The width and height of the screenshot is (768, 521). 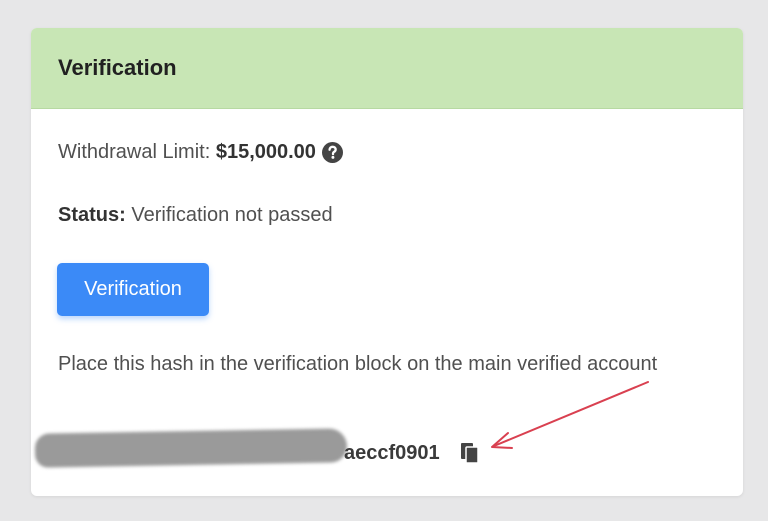 I want to click on withdrawal-limit-row: Withdrawal Limit: $15,000.00, so click(x=200, y=152).